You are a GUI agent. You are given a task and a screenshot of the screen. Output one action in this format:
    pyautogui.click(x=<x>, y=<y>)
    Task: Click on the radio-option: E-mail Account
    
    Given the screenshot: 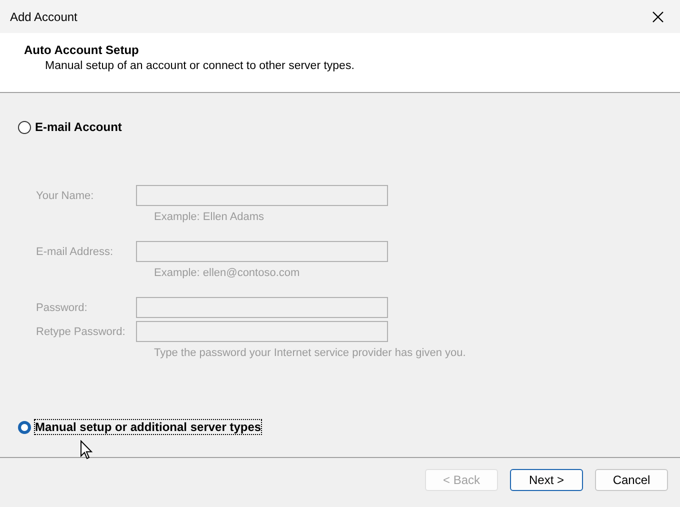 What is the action you would take?
    pyautogui.click(x=340, y=127)
    